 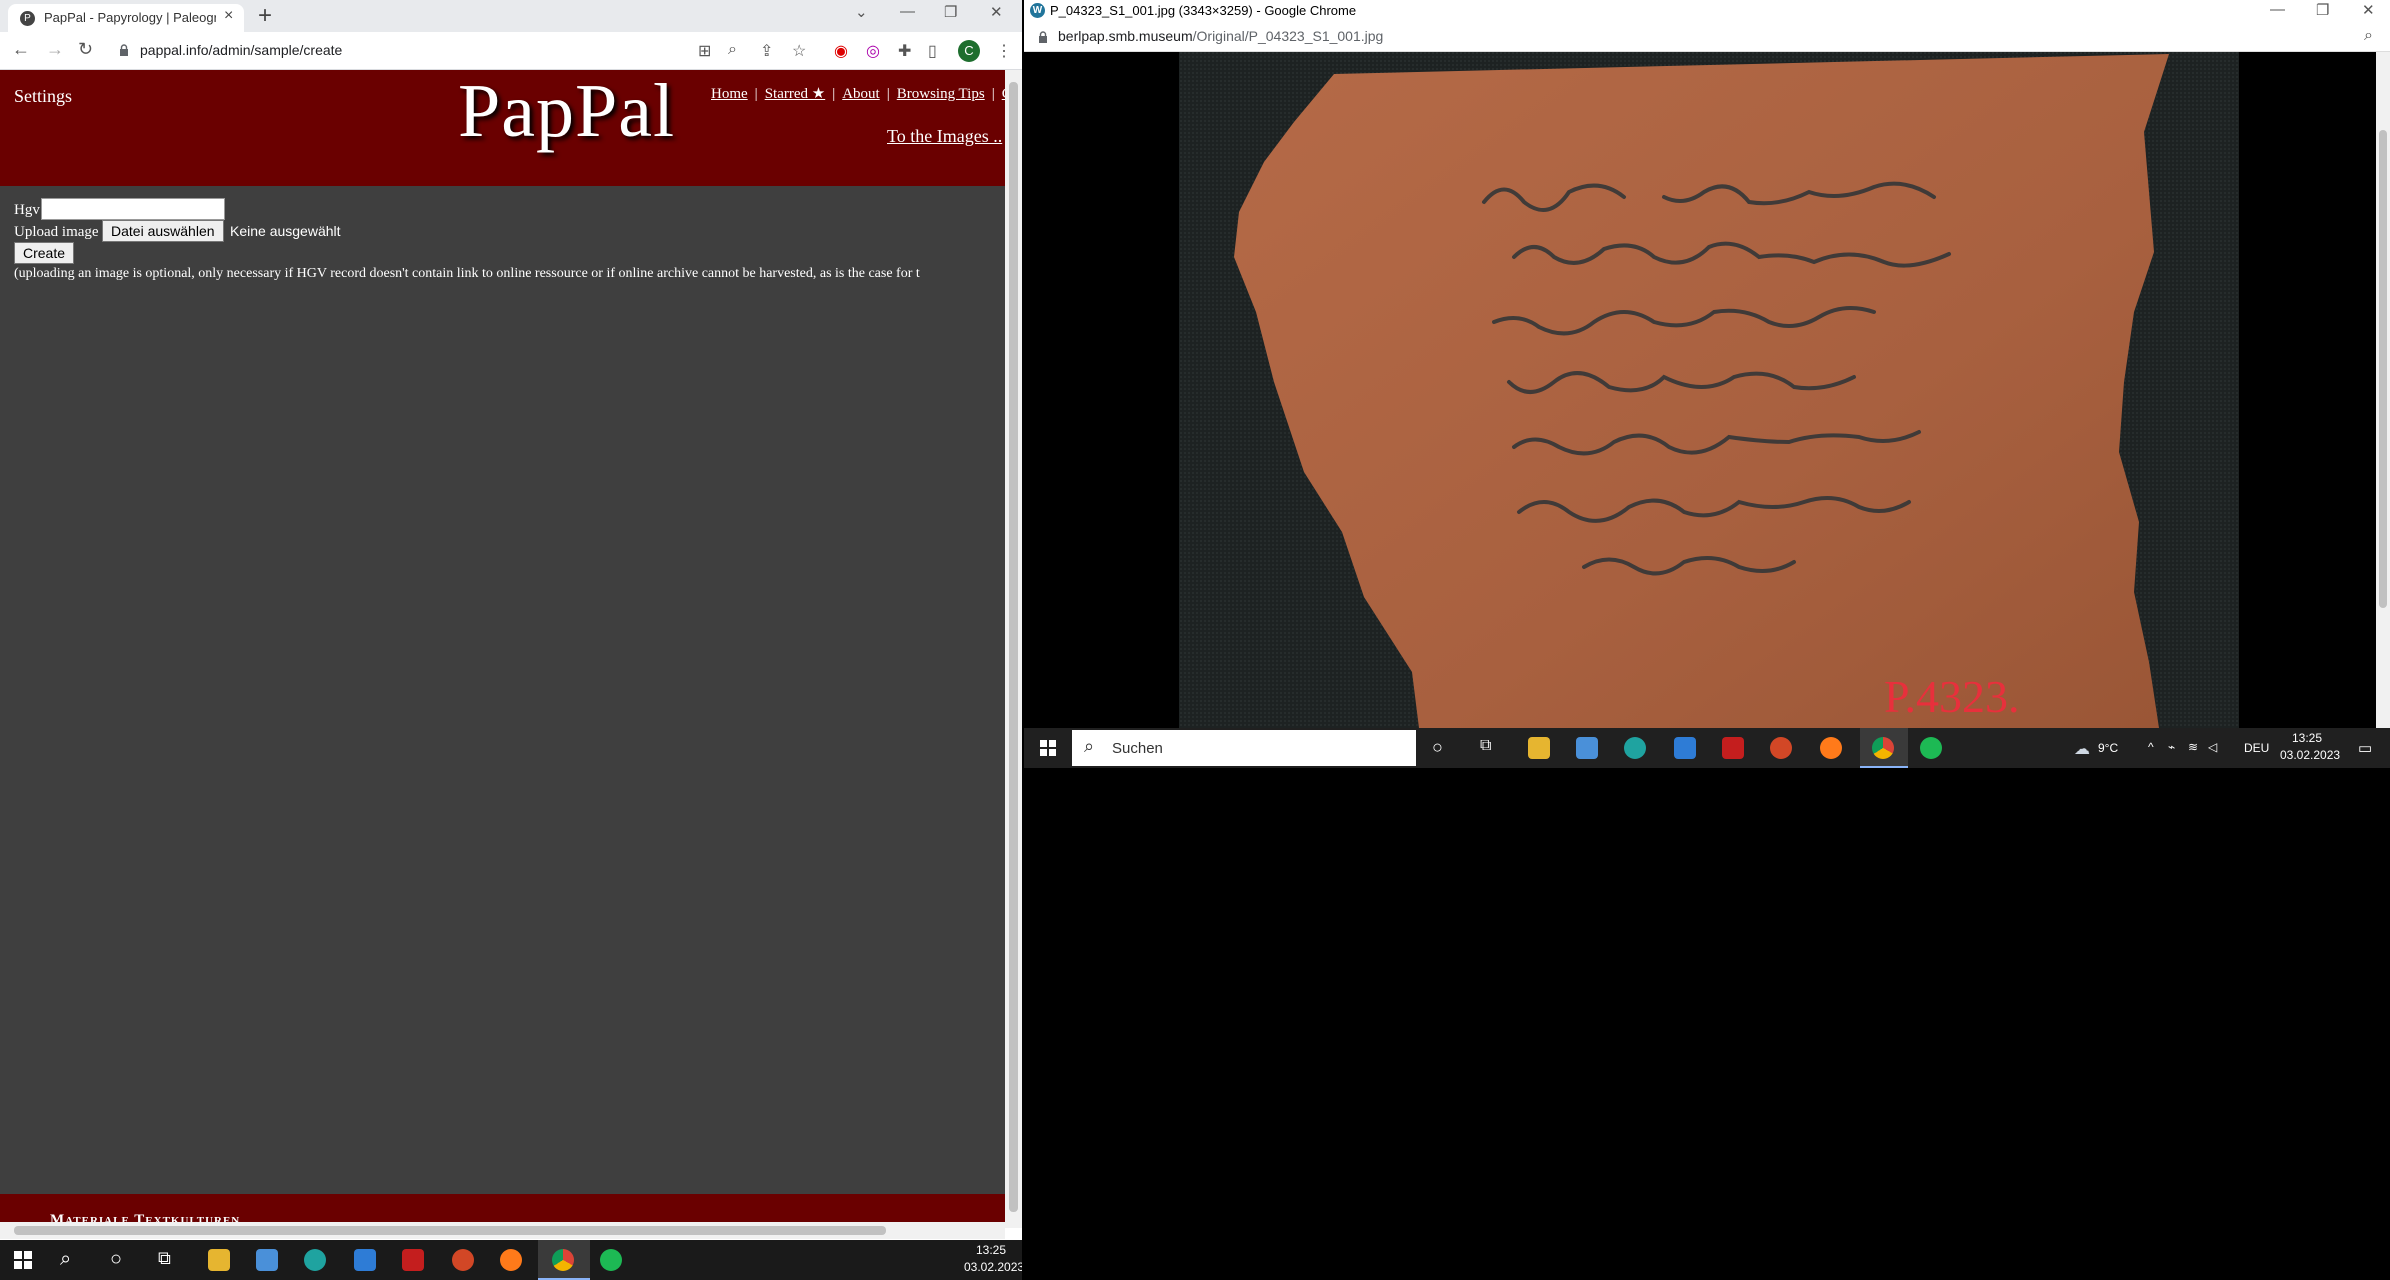 What do you see at coordinates (228, 16) in the screenshot?
I see `close-tab-icon: ×` at bounding box center [228, 16].